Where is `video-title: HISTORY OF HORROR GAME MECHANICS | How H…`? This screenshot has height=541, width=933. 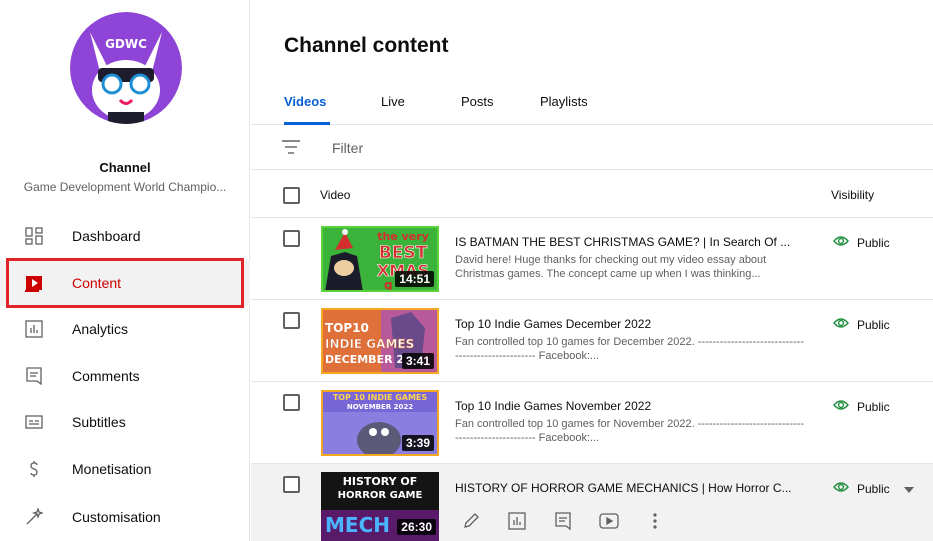
video-title: HISTORY OF HORROR GAME MECHANICS | How H… is located at coordinates (630, 488).